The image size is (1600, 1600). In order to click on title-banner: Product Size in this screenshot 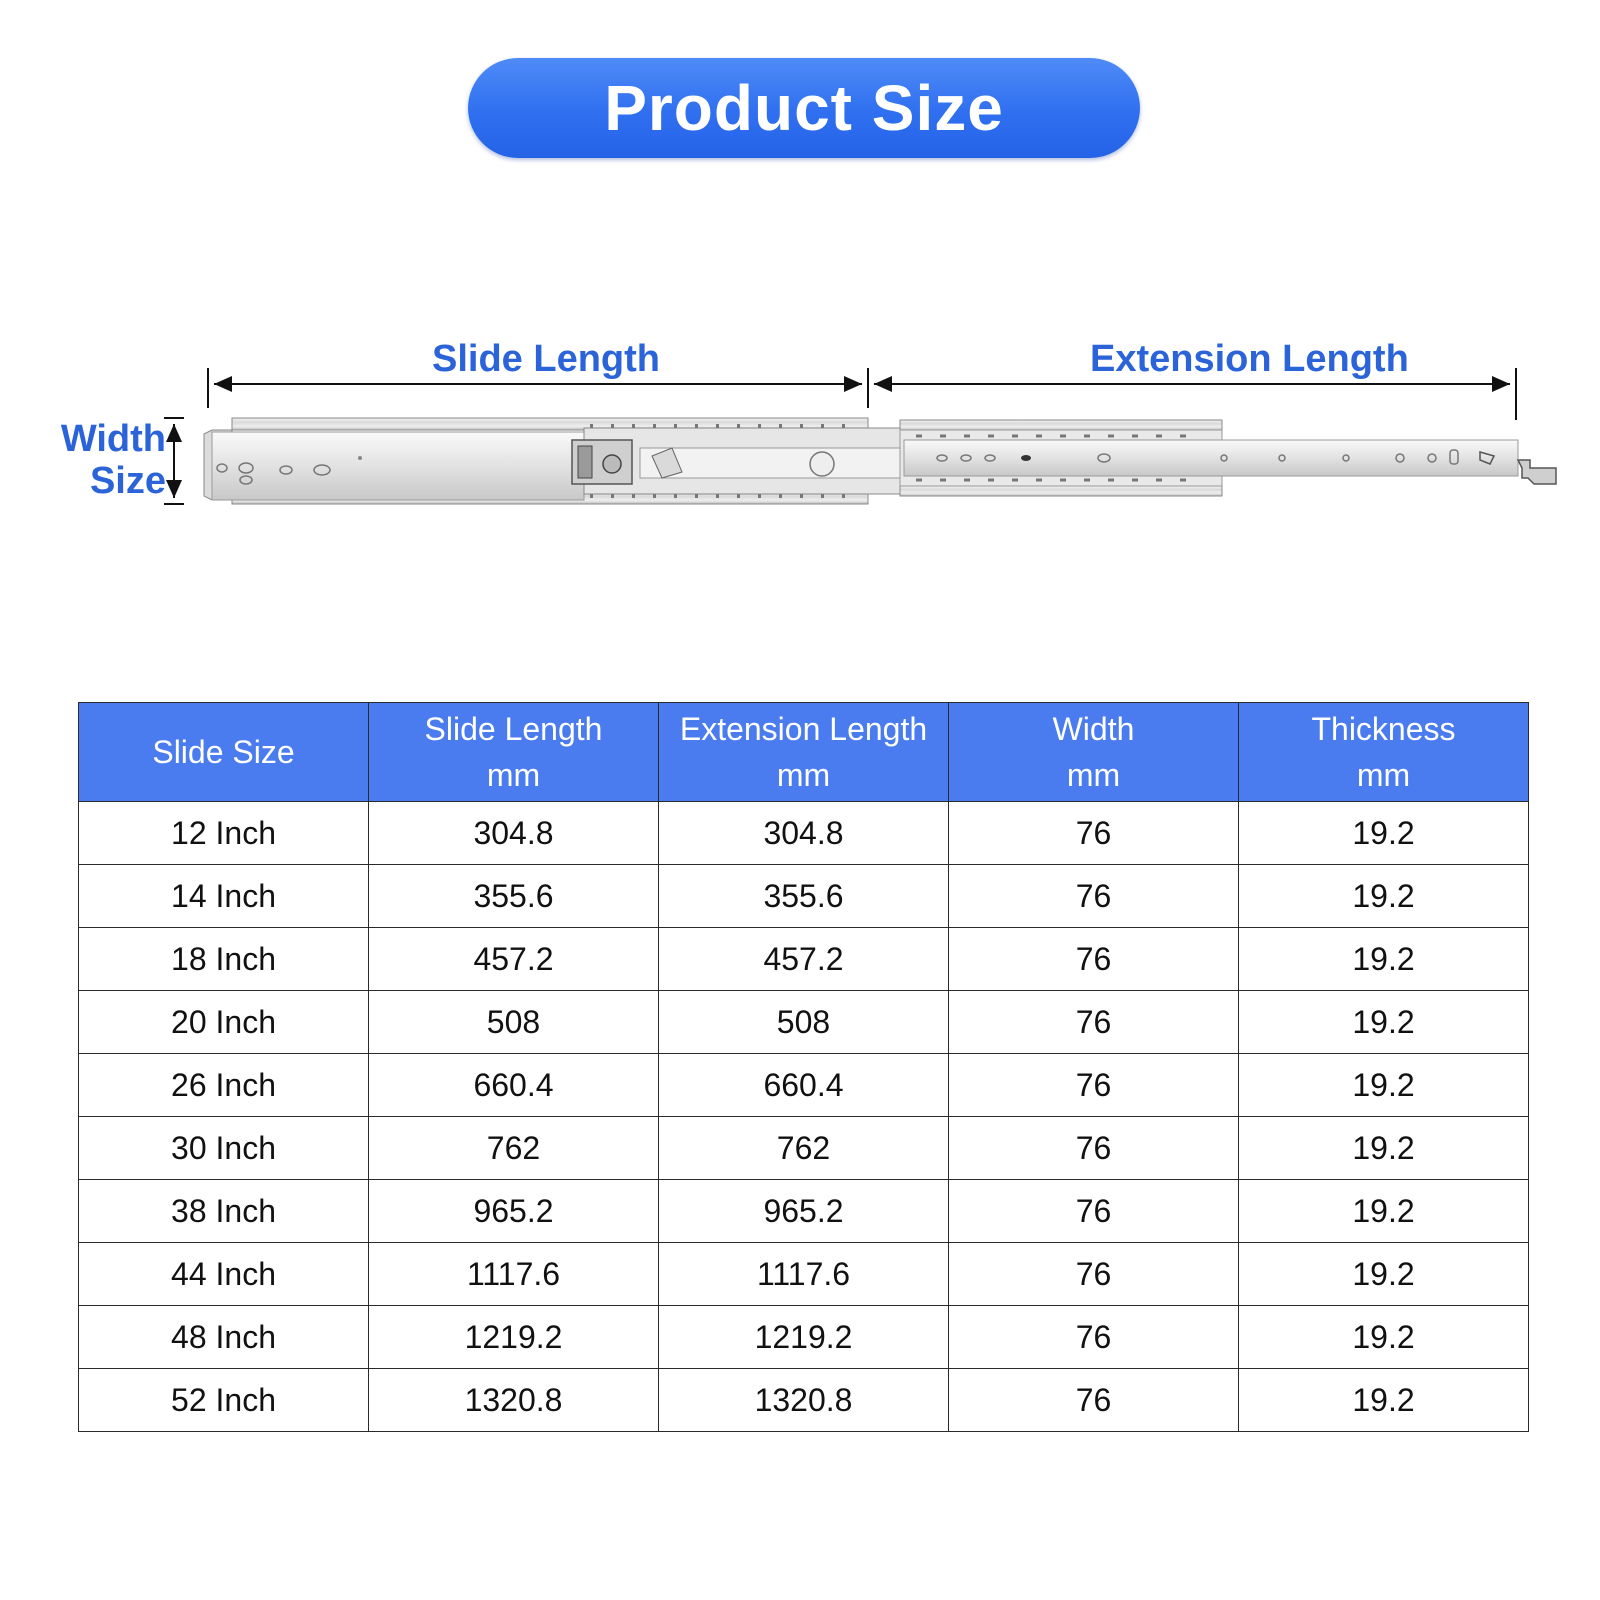, I will do `click(804, 108)`.